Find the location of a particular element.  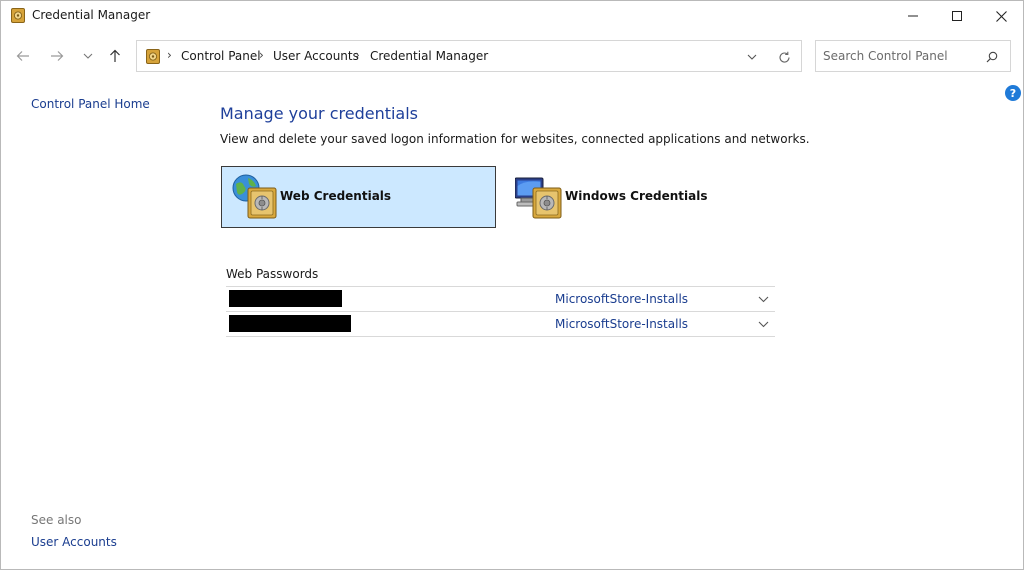

refresh-icon is located at coordinates (784, 57).